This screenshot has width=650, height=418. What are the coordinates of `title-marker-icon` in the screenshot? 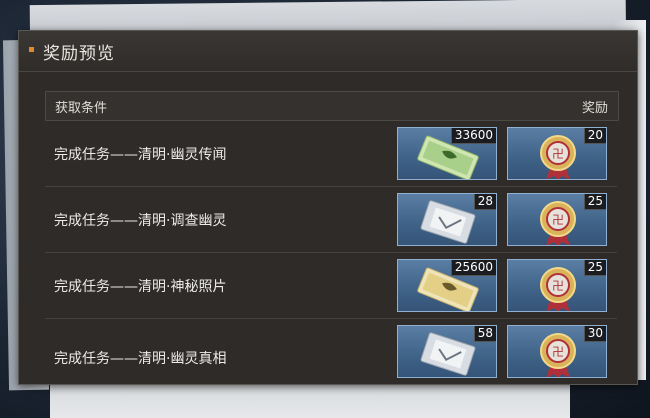 It's located at (31, 49).